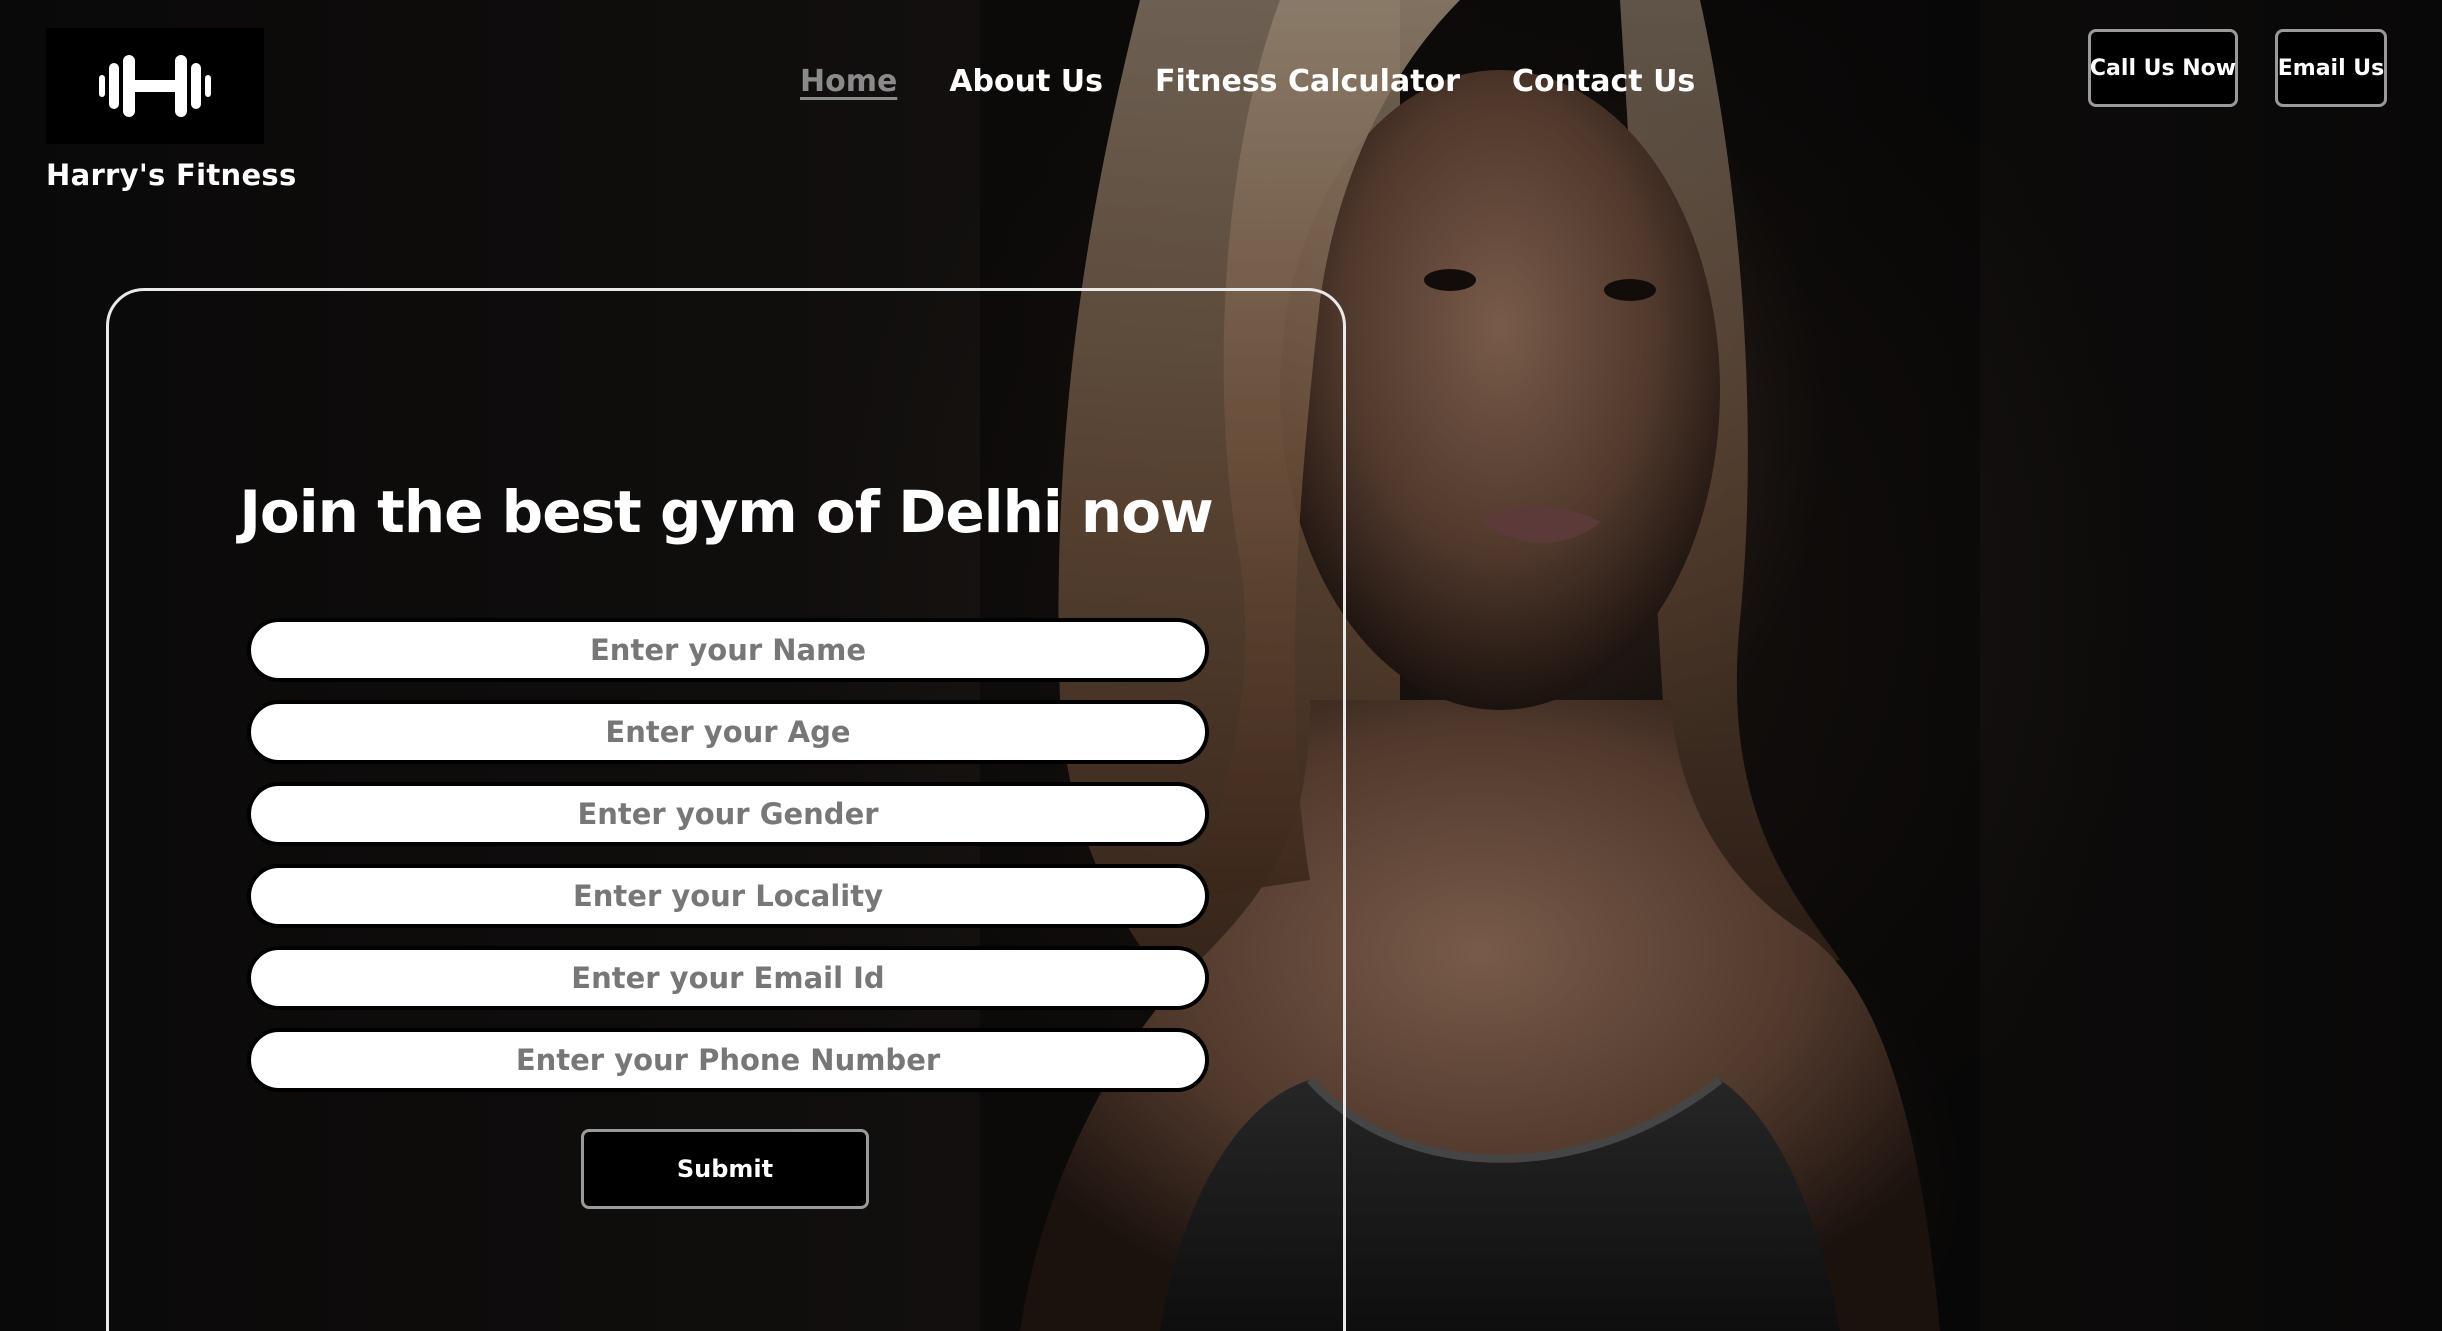 The image size is (2442, 1331). Describe the element at coordinates (728, 978) in the screenshot. I see `email-input` at that location.